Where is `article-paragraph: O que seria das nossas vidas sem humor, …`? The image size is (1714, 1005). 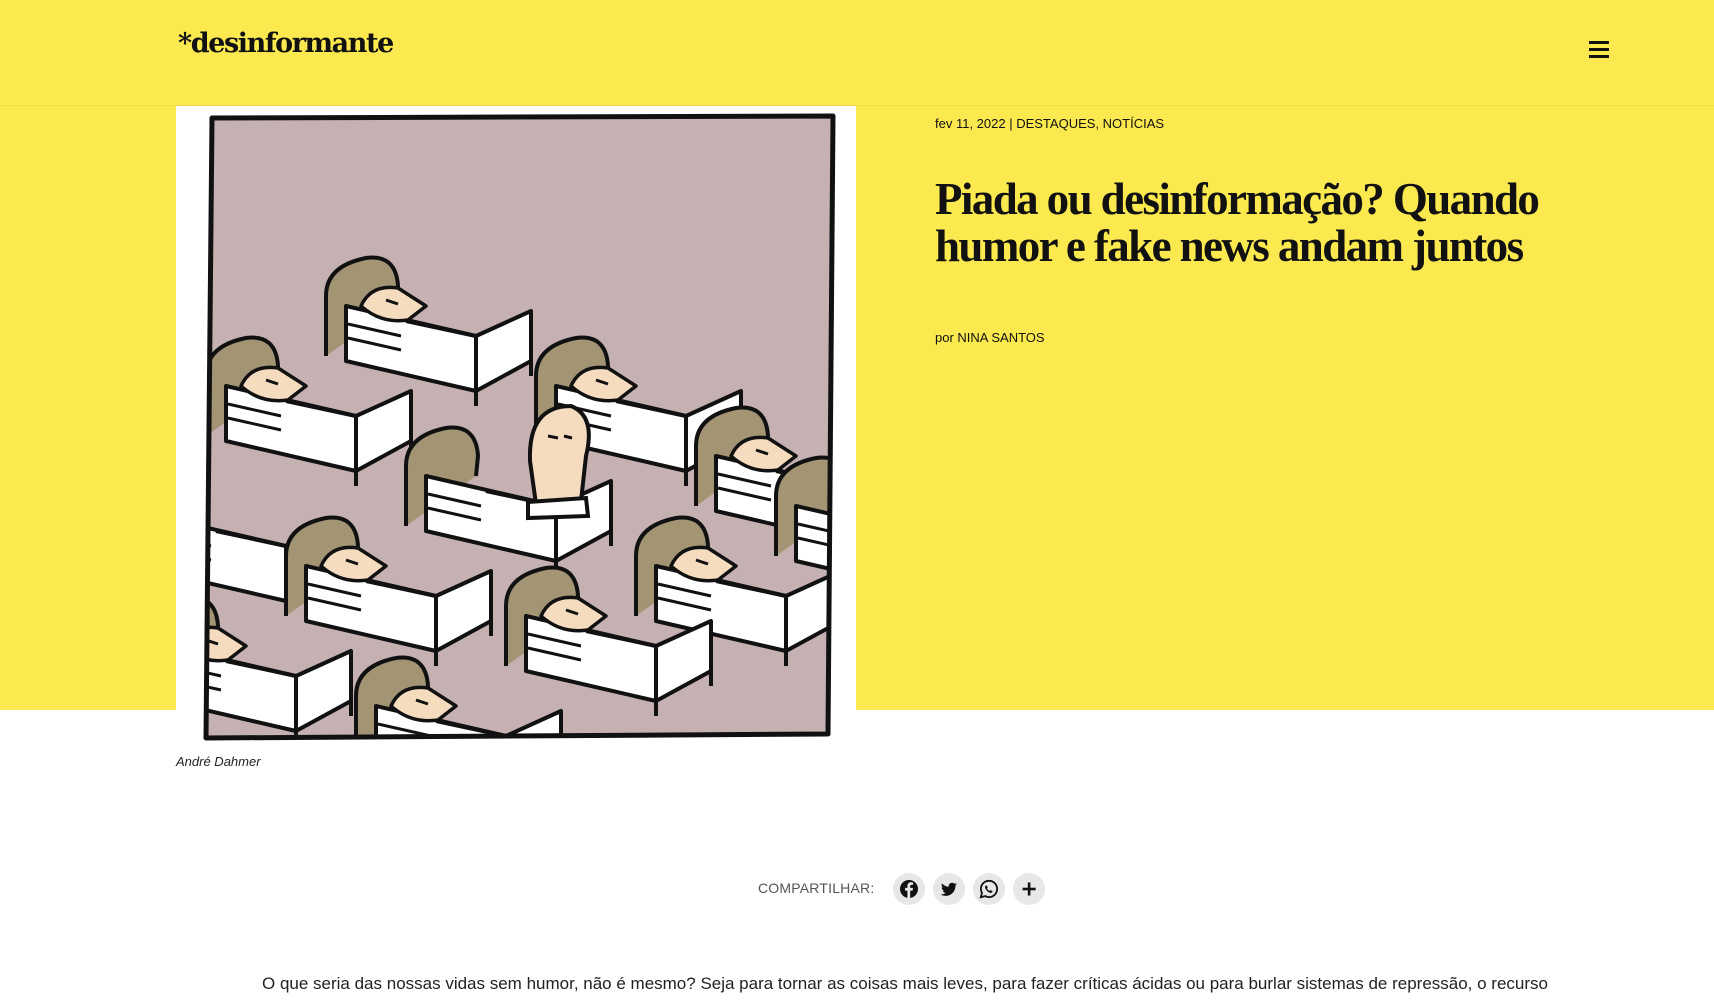
article-paragraph: O que seria das nossas vidas sem humor, … is located at coordinates (905, 983).